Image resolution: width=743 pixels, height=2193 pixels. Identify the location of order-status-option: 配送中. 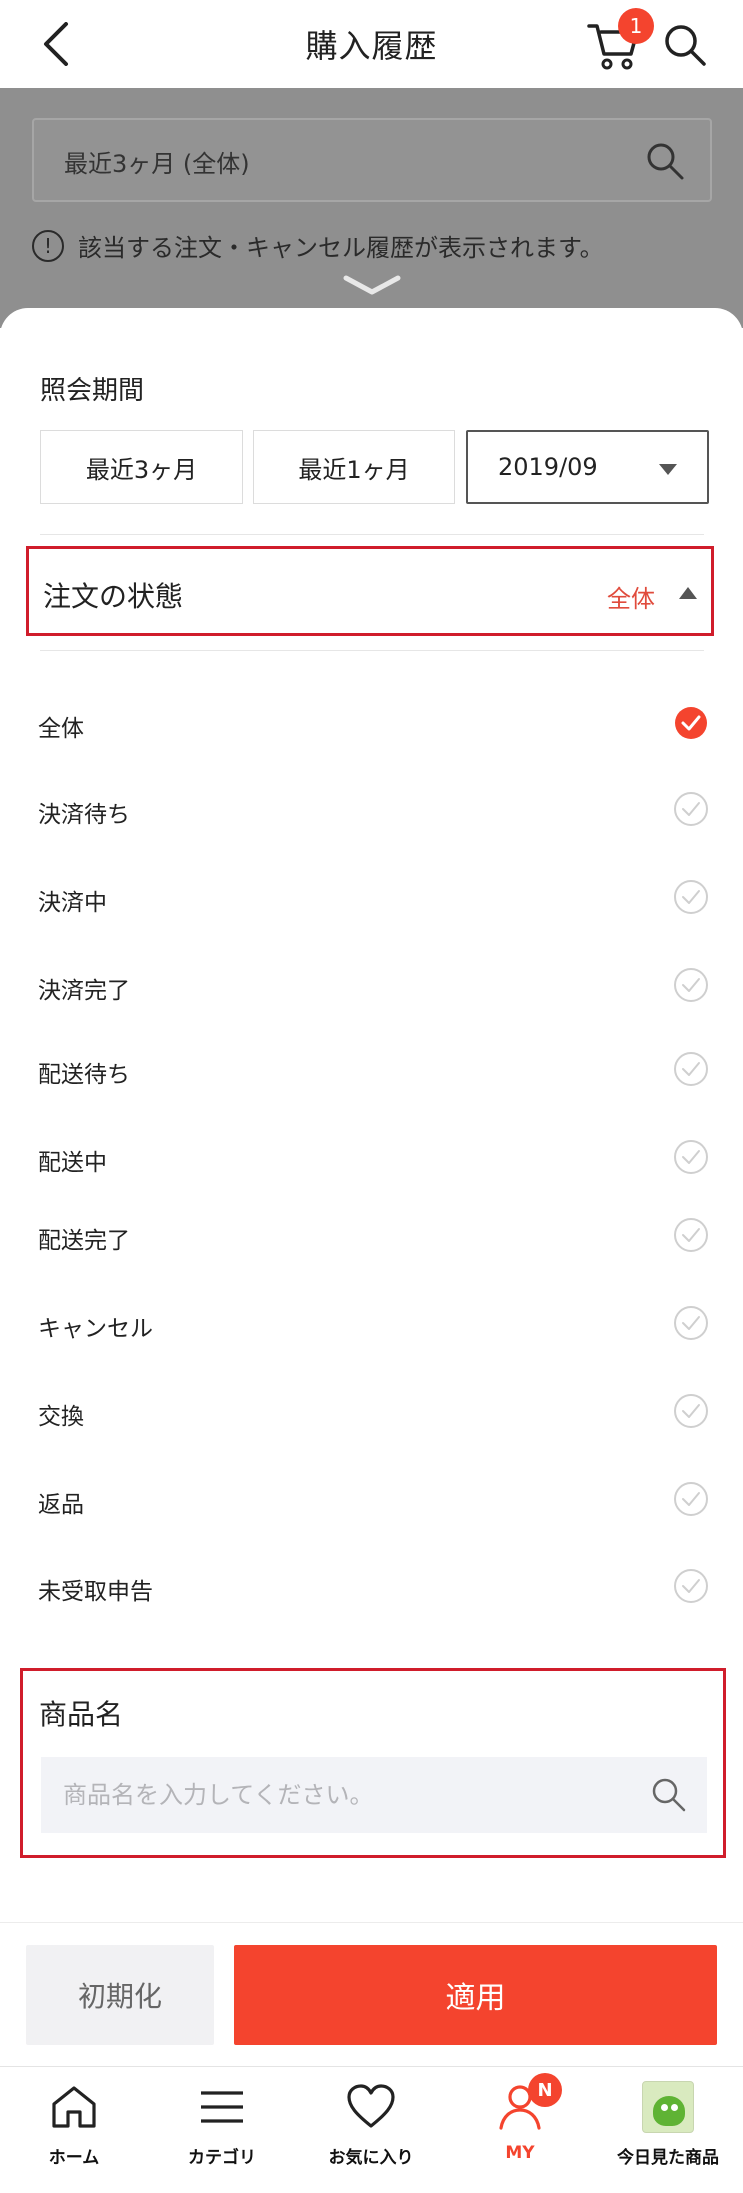
(371, 1159).